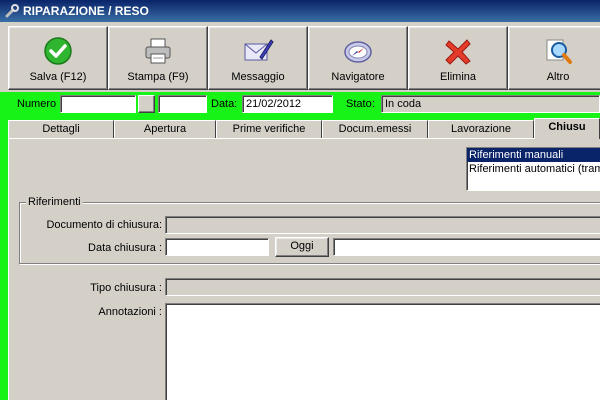  I want to click on stato-label-colon: :, so click(374, 104).